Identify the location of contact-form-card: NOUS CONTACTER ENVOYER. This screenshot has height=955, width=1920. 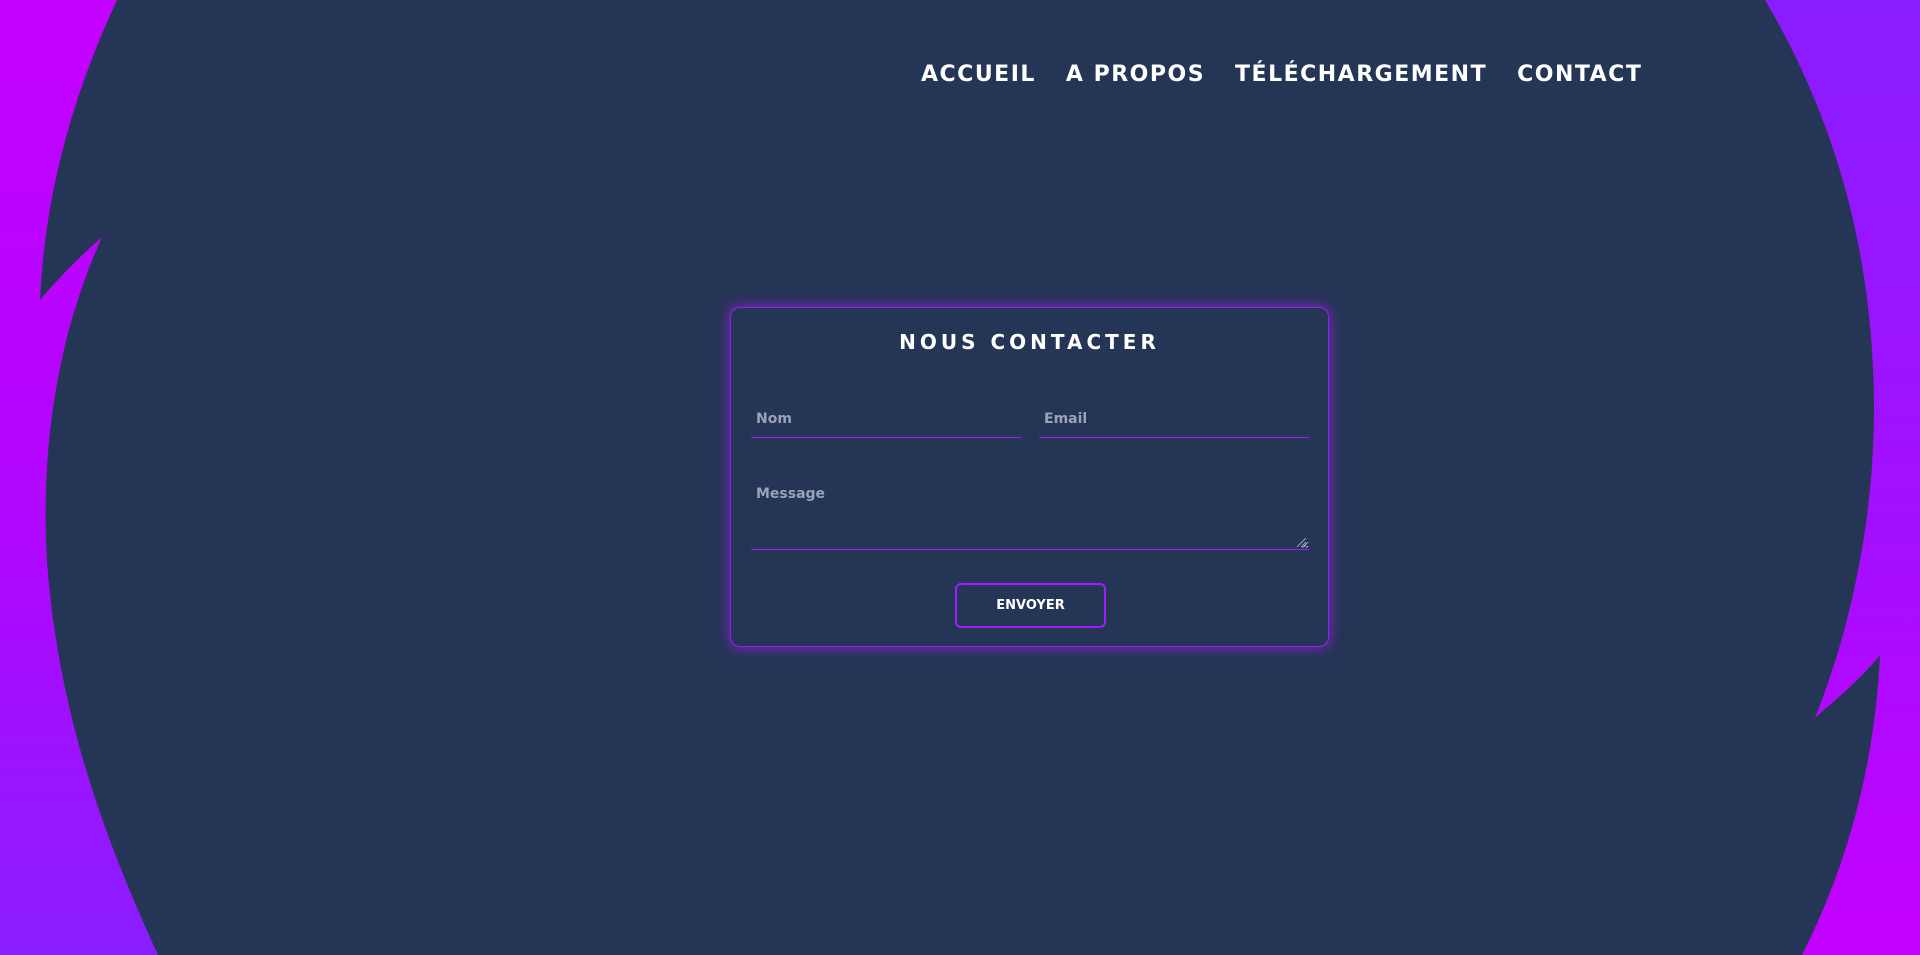
(1029, 477).